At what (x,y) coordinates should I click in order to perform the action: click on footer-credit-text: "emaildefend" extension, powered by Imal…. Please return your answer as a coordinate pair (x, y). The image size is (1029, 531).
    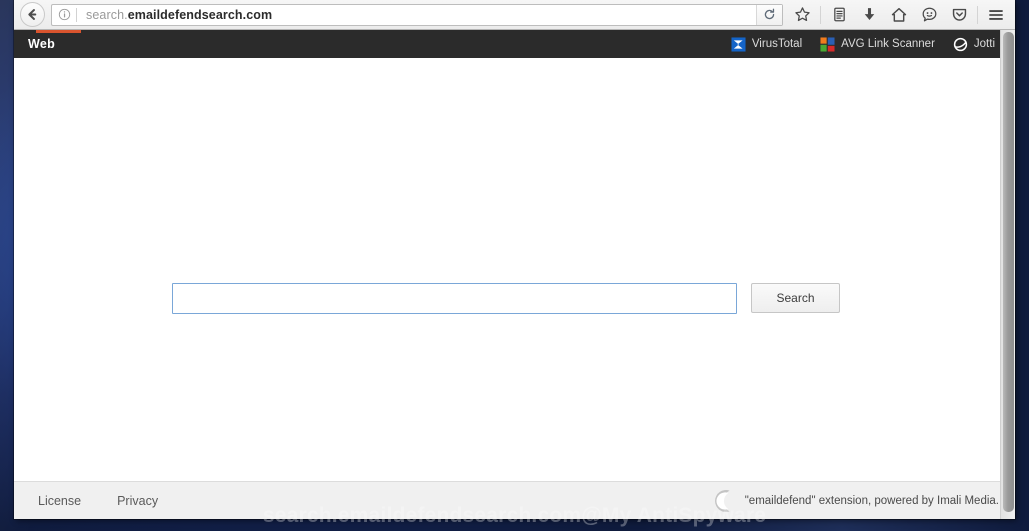
    Looking at the image, I should click on (871, 500).